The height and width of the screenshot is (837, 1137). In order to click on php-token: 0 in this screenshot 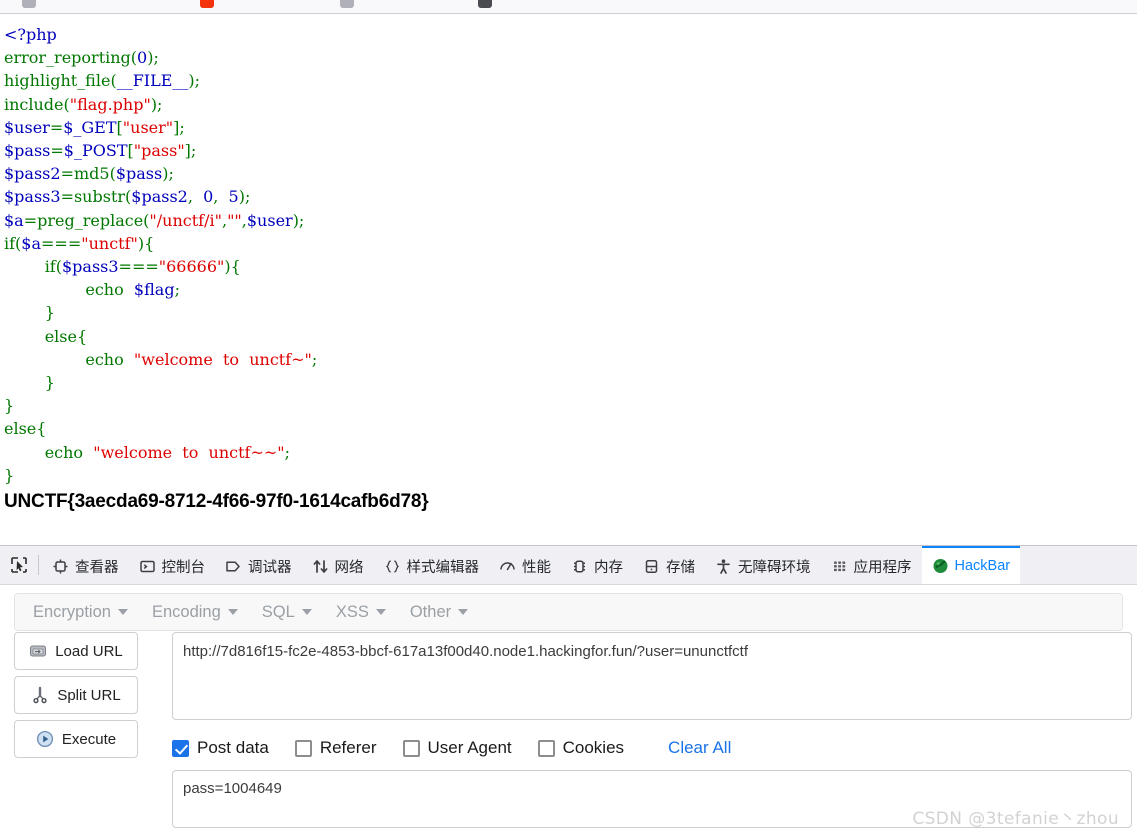, I will do `click(142, 58)`.